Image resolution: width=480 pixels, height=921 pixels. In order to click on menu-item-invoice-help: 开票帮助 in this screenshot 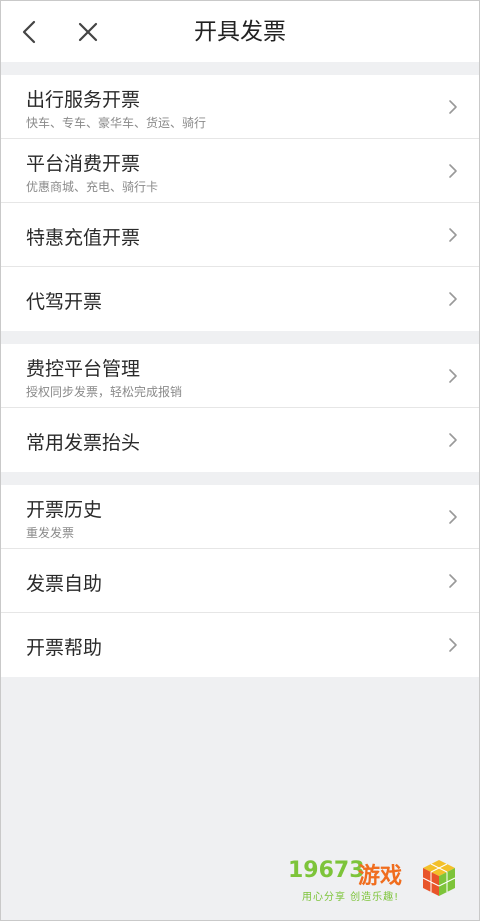, I will do `click(240, 645)`.